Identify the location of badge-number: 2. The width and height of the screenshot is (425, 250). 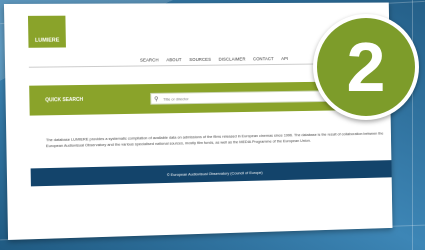
(366, 67).